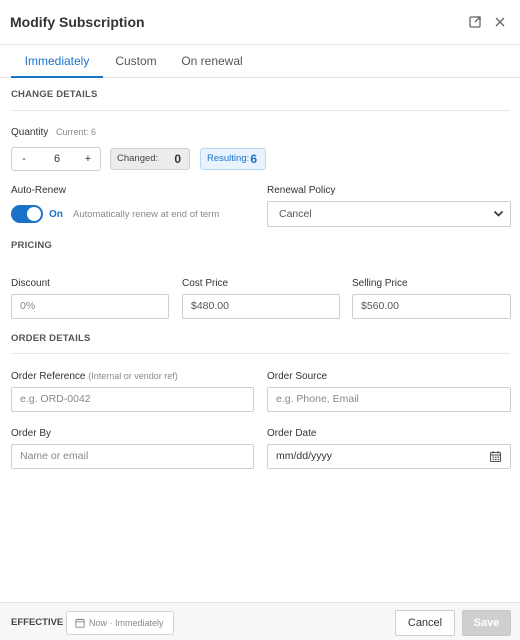  What do you see at coordinates (292, 433) in the screenshot?
I see `order-date-label: Order Date` at bounding box center [292, 433].